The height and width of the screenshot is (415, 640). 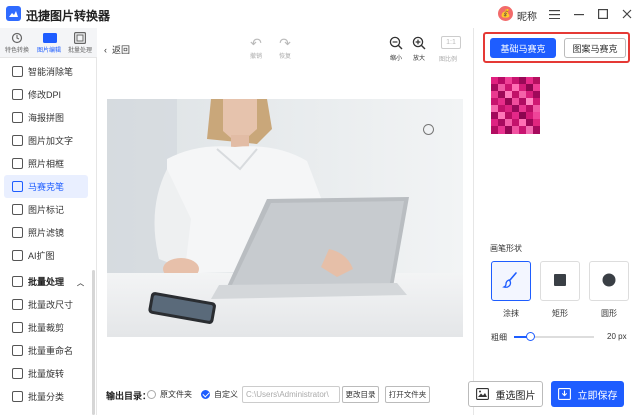 What do you see at coordinates (17, 327) in the screenshot?
I see `crop-icon` at bounding box center [17, 327].